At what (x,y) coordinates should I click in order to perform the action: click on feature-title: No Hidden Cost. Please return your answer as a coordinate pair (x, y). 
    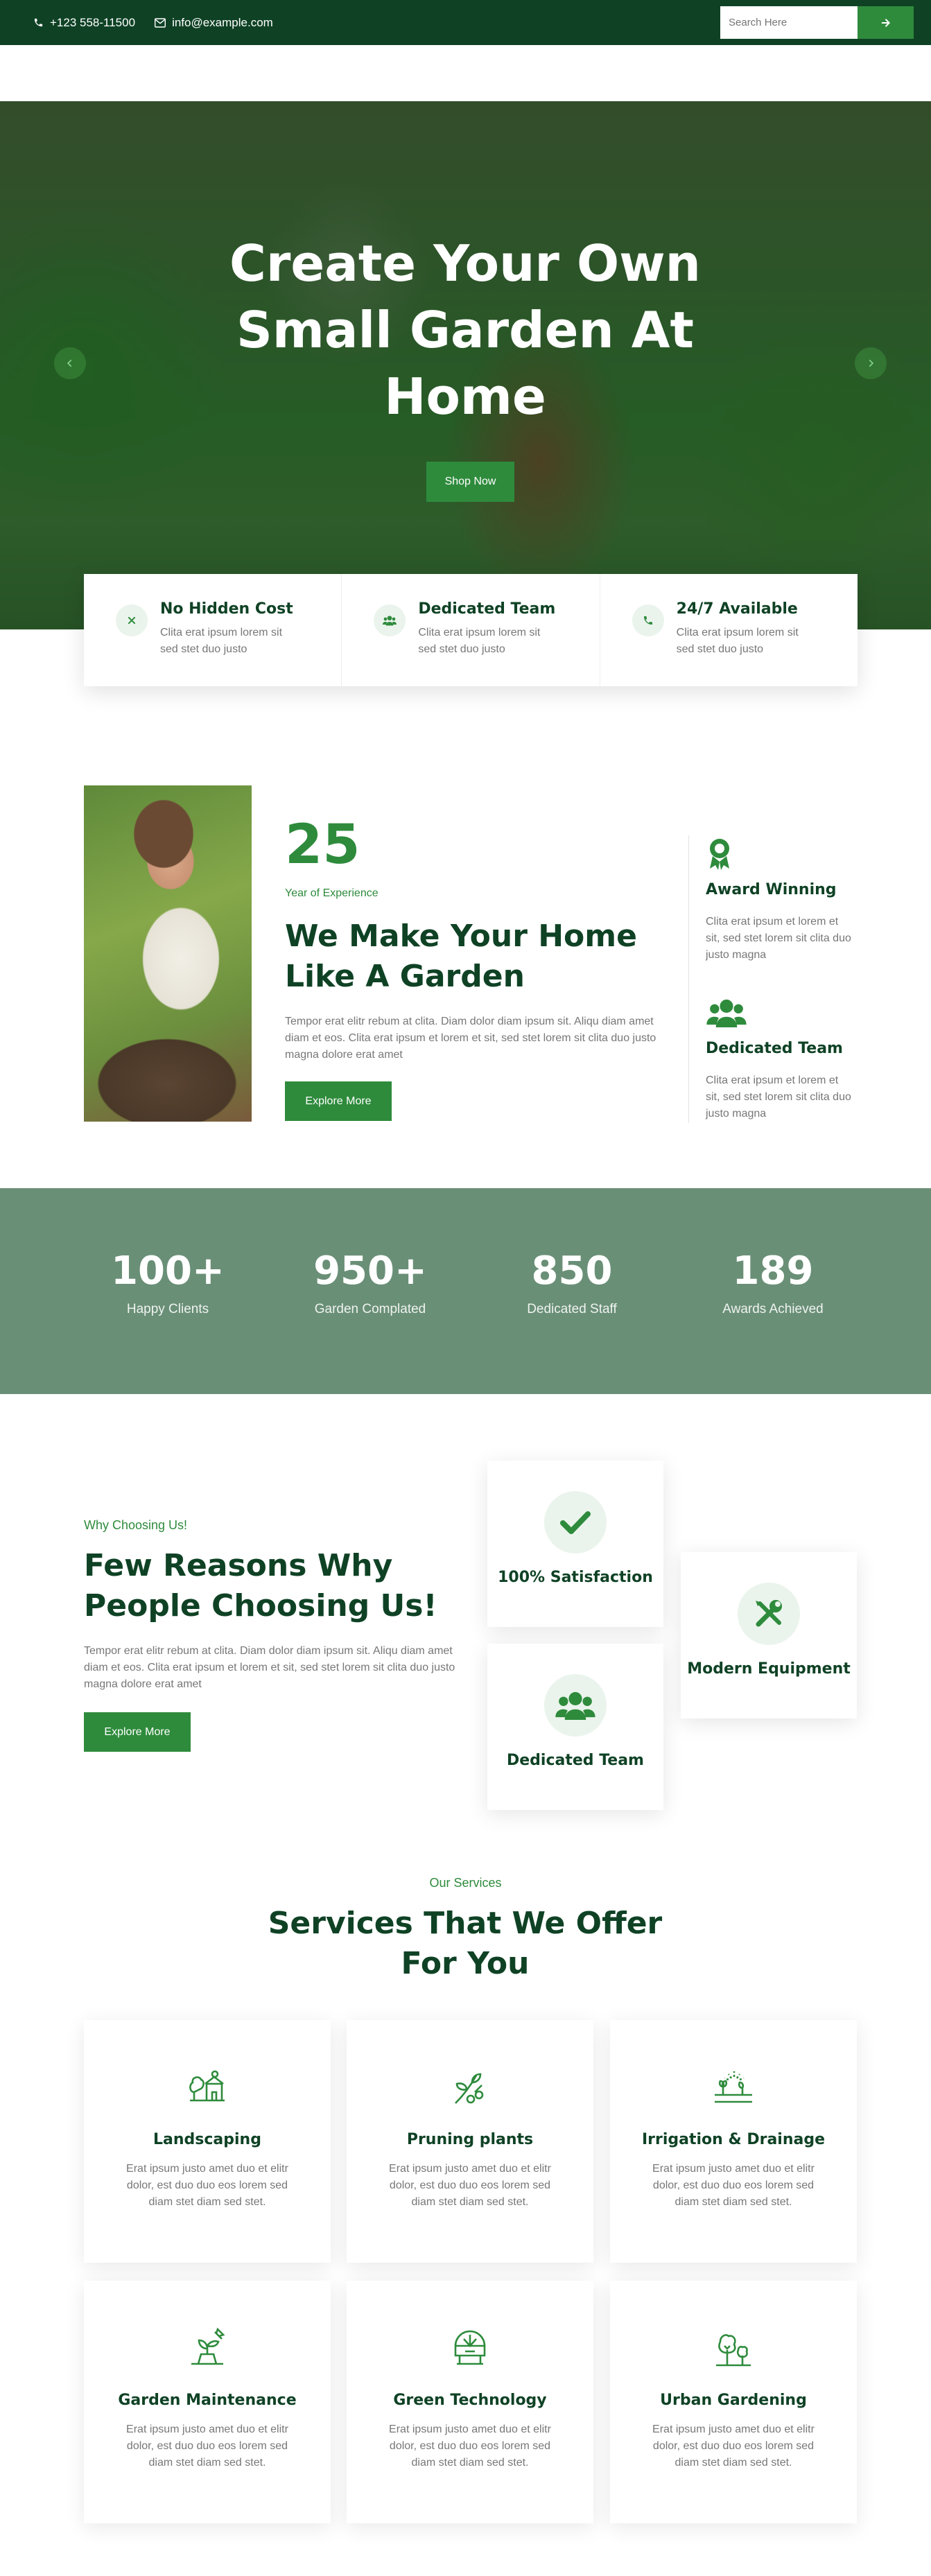
    Looking at the image, I should click on (226, 609).